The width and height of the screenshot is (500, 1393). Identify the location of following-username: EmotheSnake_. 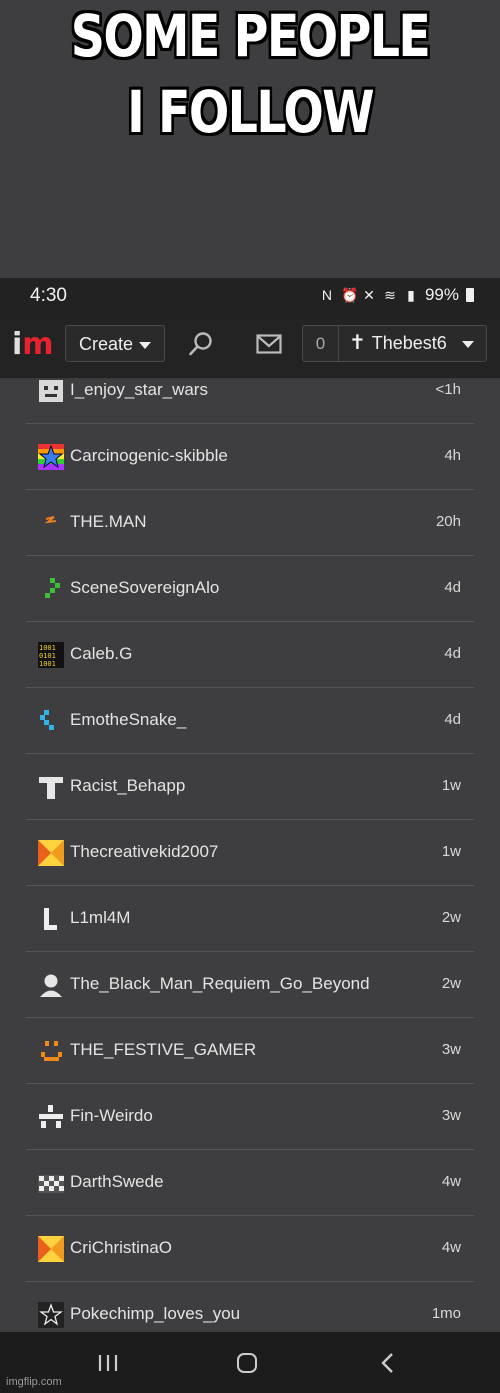
(128, 720).